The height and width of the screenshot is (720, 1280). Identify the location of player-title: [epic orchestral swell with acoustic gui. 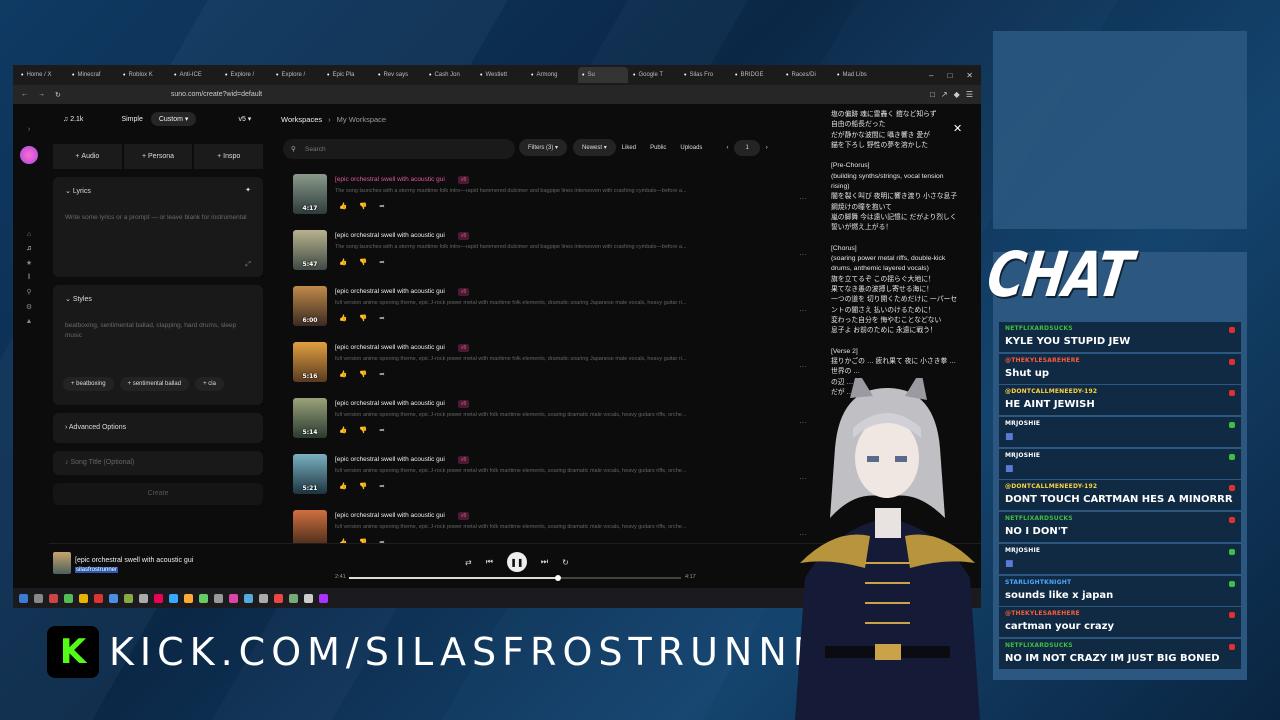
(134, 560).